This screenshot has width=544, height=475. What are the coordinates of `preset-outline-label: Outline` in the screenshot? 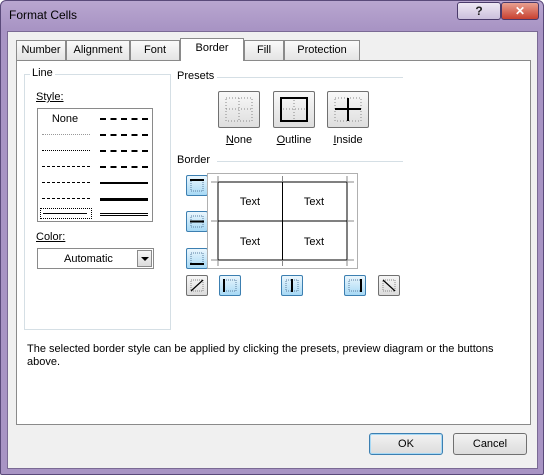 It's located at (294, 140).